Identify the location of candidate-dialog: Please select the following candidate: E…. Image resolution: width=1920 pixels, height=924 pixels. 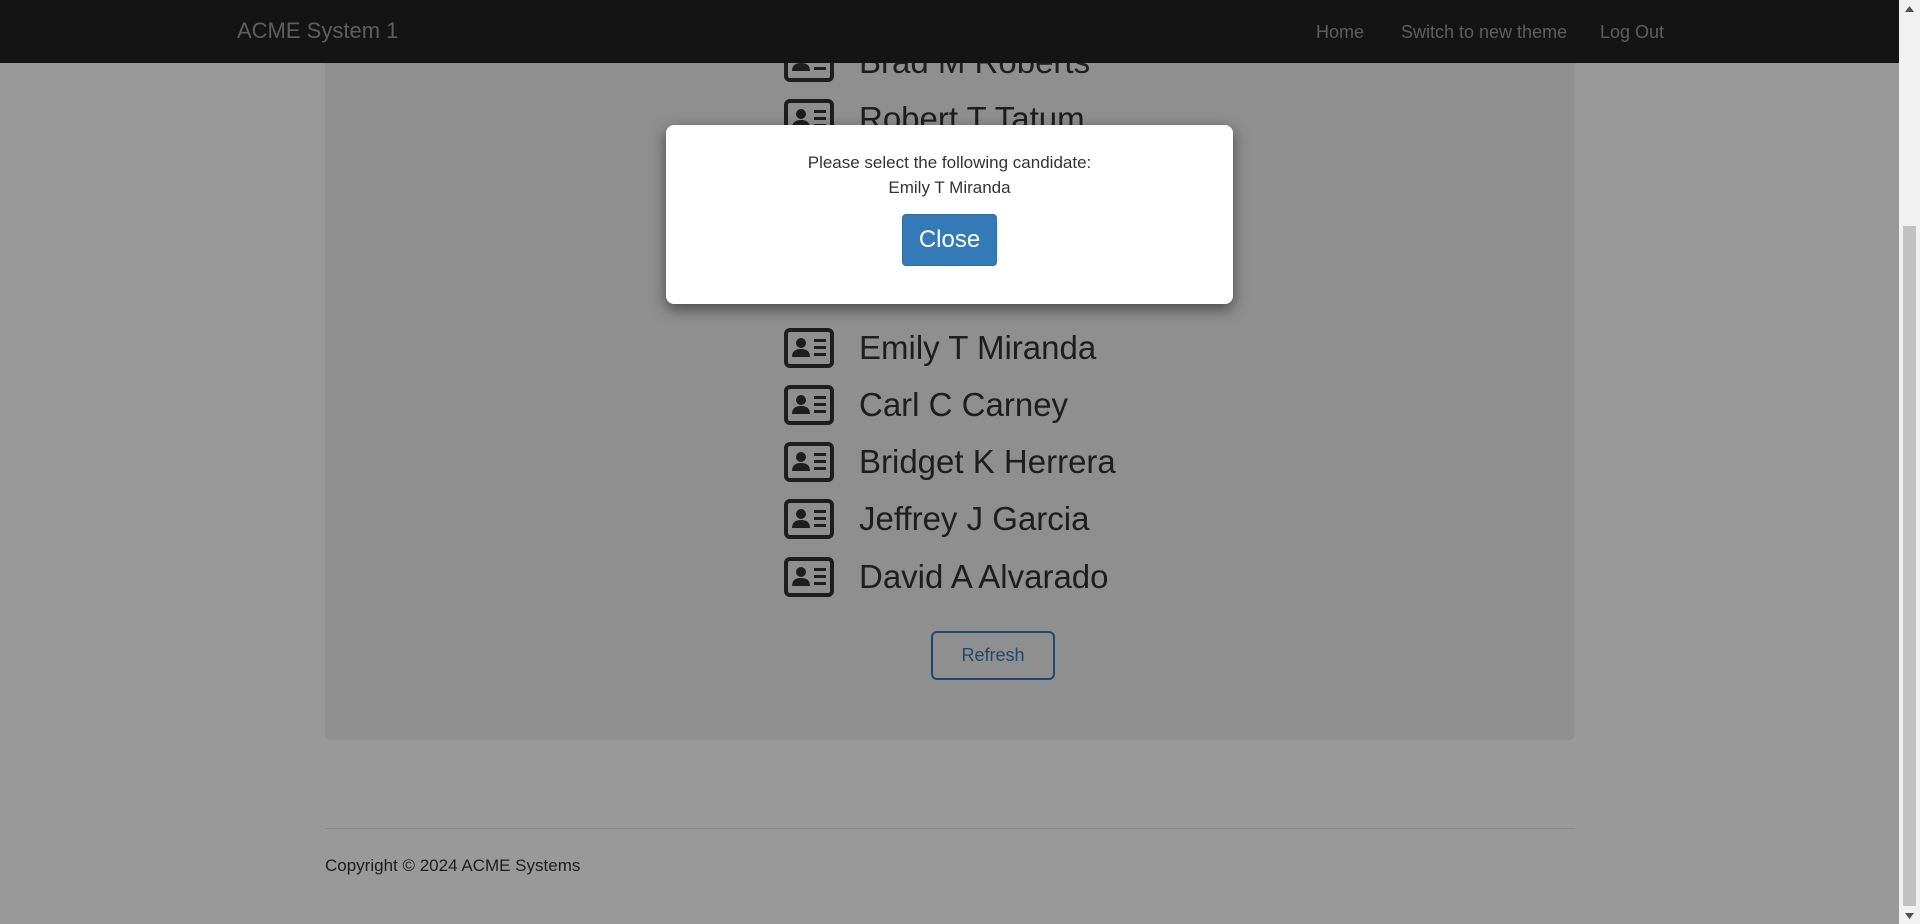
(949, 214).